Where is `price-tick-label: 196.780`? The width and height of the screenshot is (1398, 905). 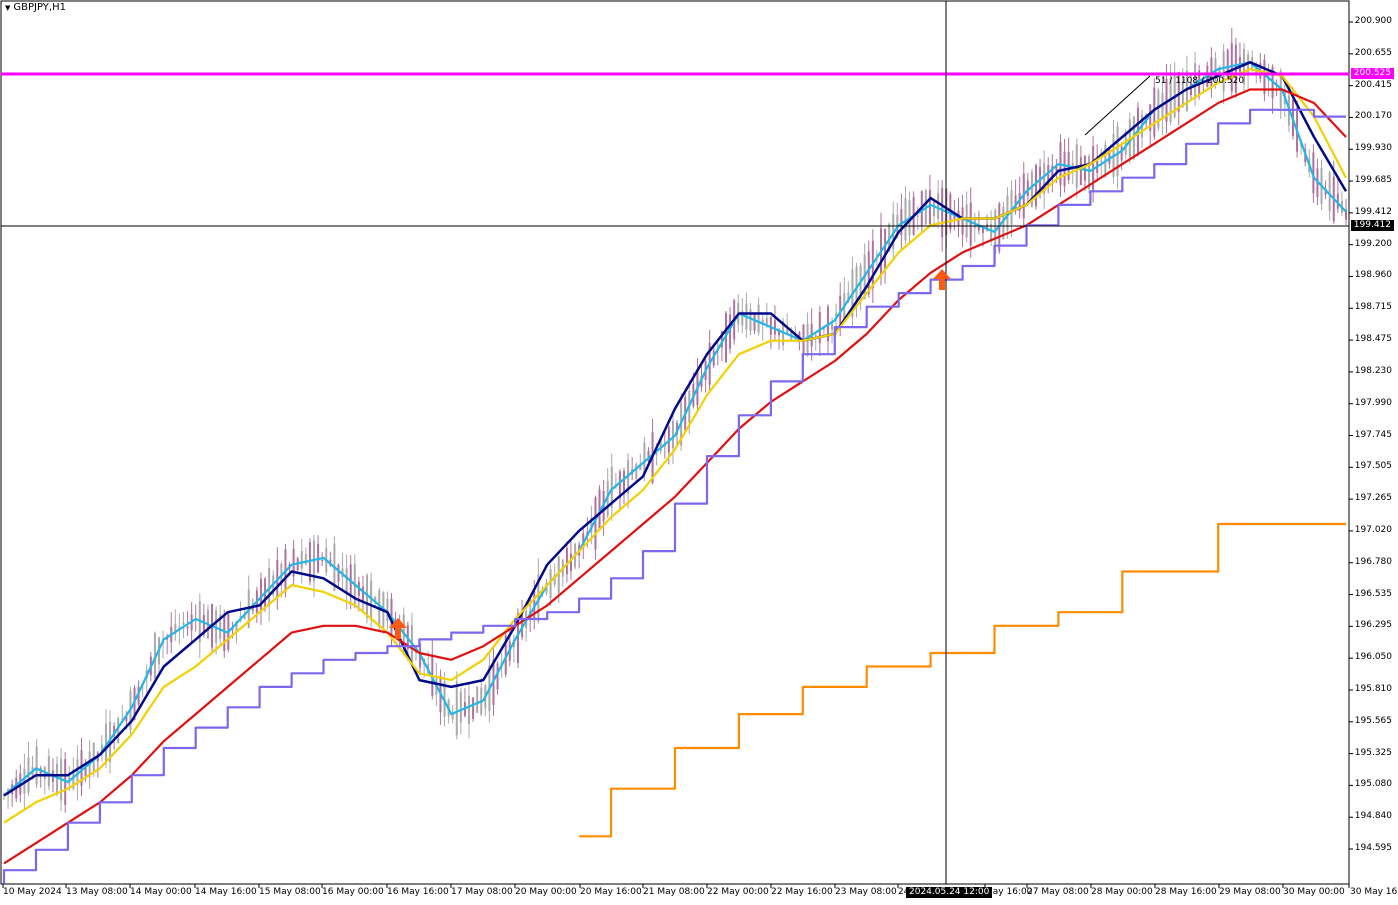 price-tick-label: 196.780 is located at coordinates (1373, 561).